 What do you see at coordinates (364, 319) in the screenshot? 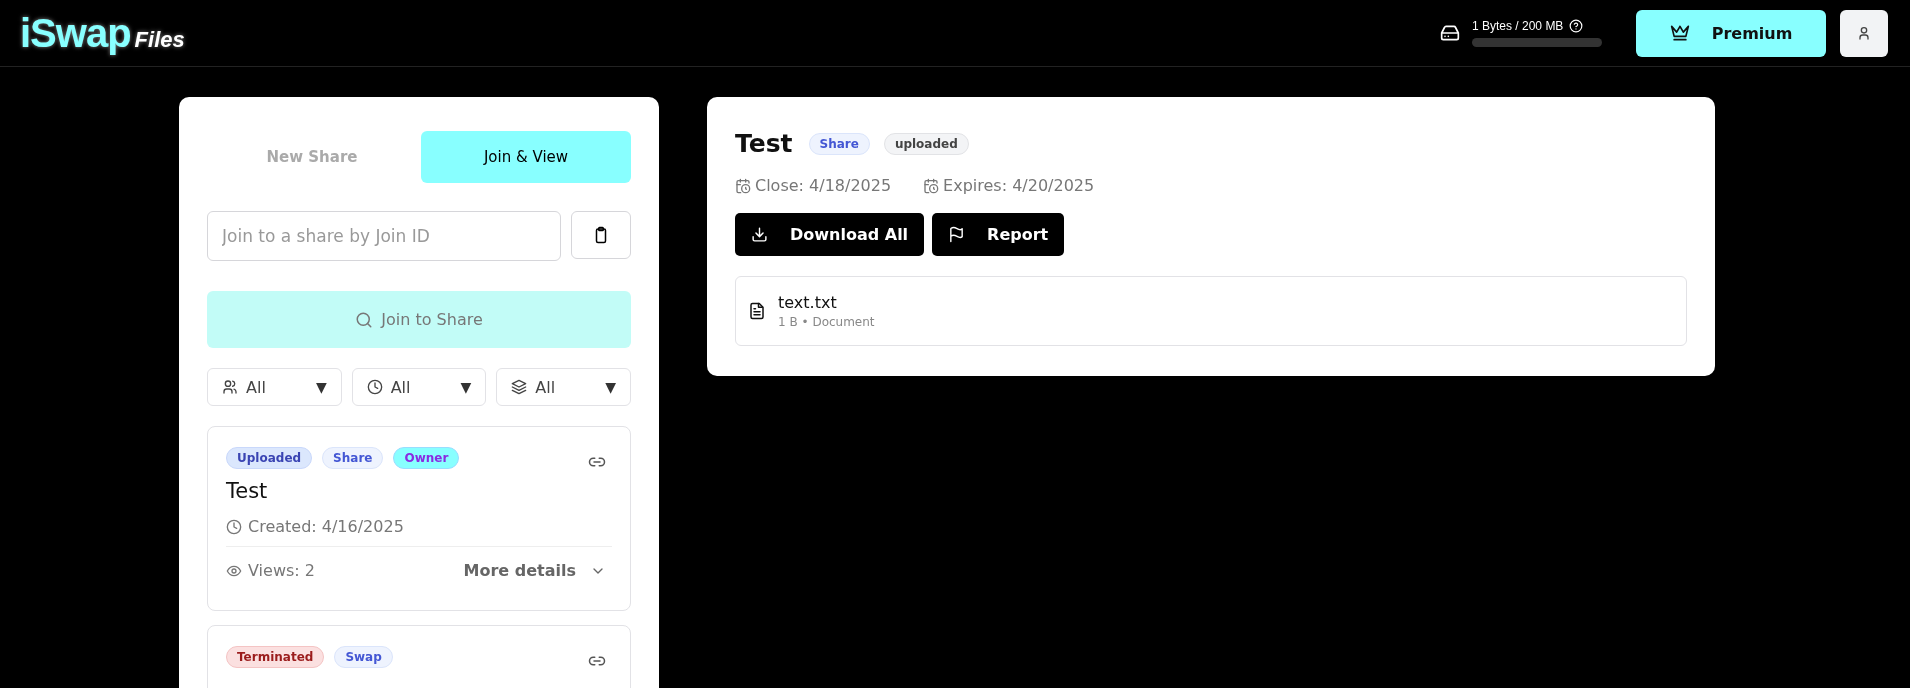
I see `search-icon` at bounding box center [364, 319].